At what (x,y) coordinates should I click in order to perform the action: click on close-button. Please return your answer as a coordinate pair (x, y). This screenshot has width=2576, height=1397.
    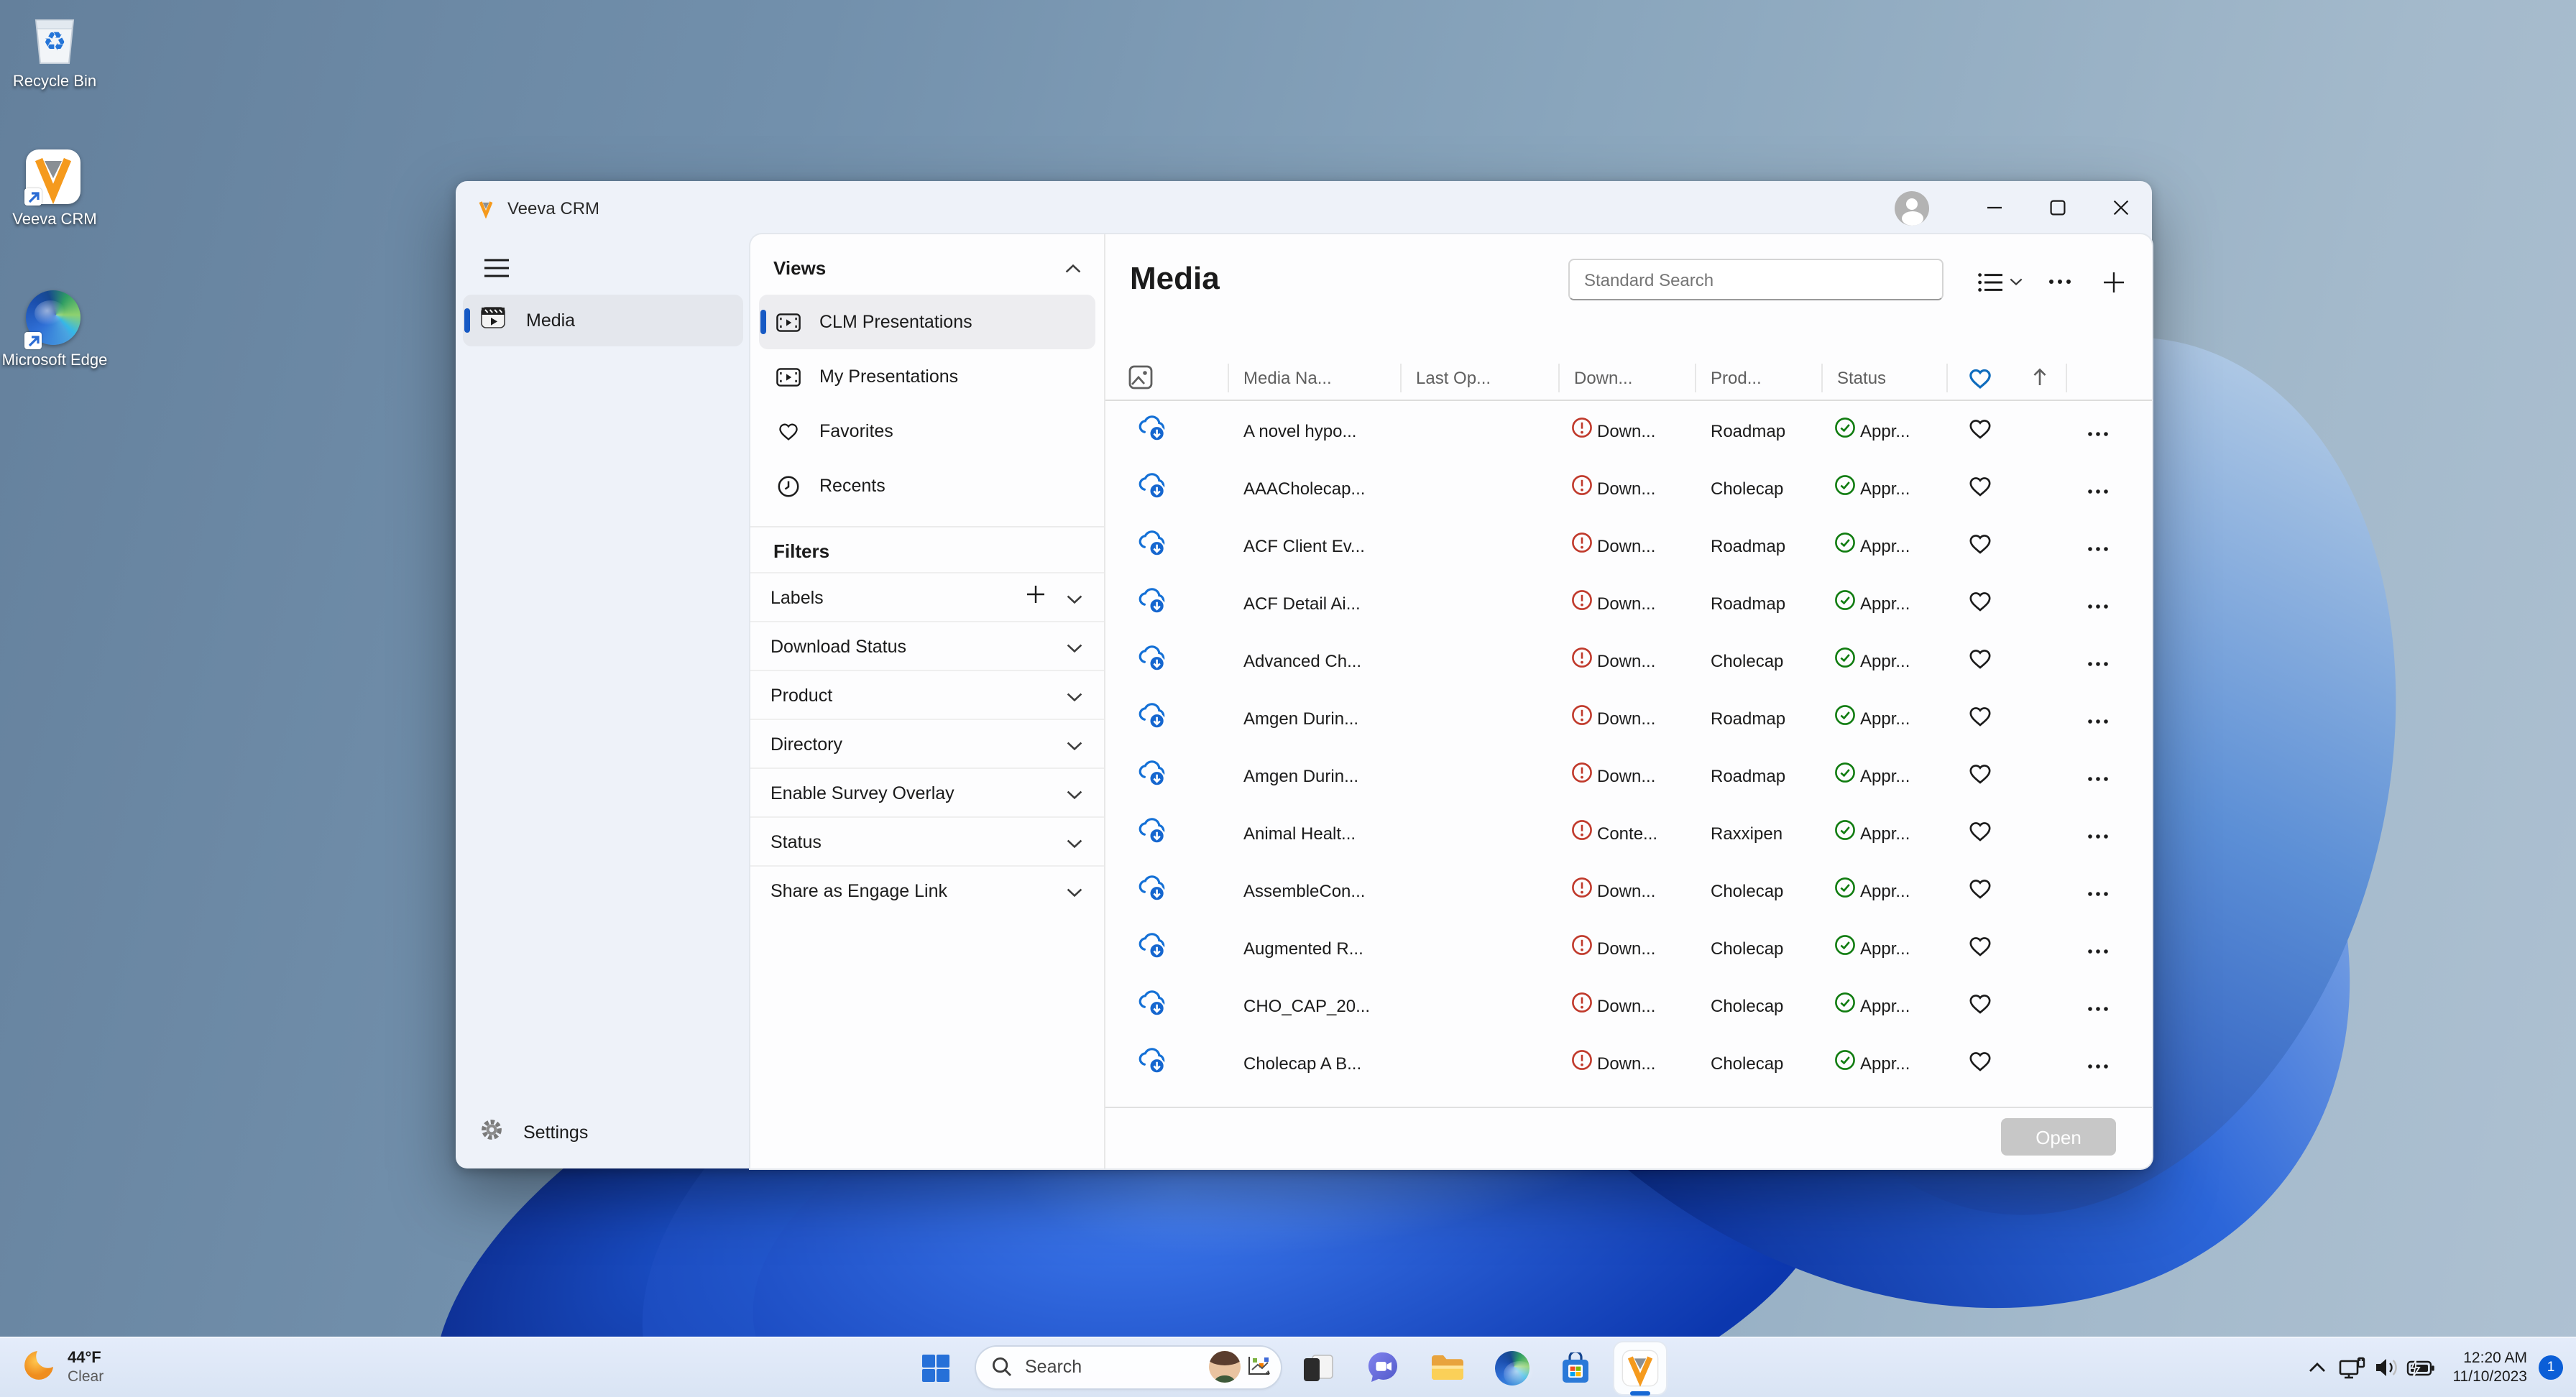
    Looking at the image, I should click on (2120, 208).